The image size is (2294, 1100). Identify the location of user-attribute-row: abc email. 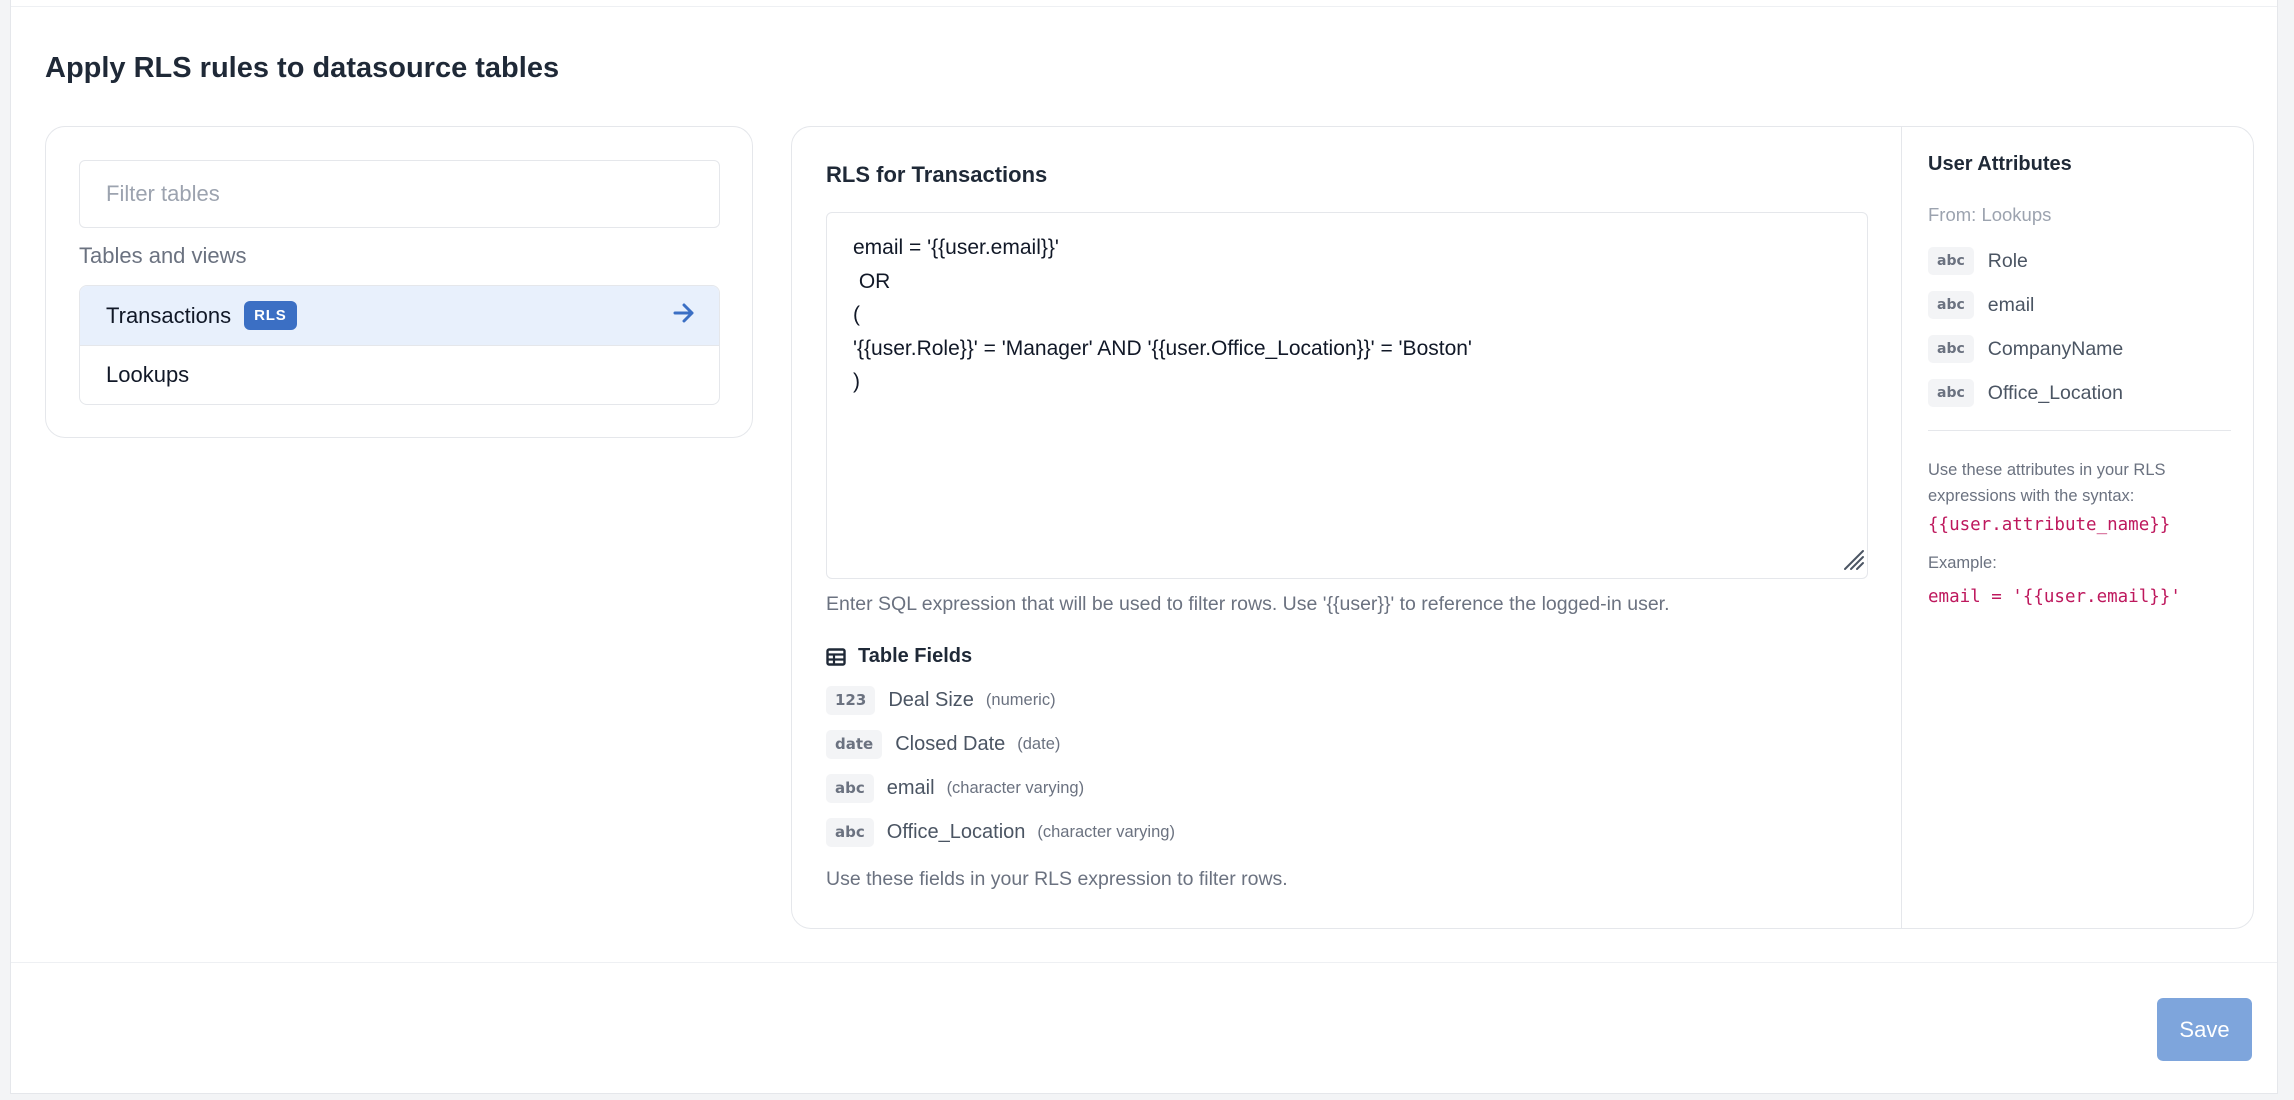
(2025, 305).